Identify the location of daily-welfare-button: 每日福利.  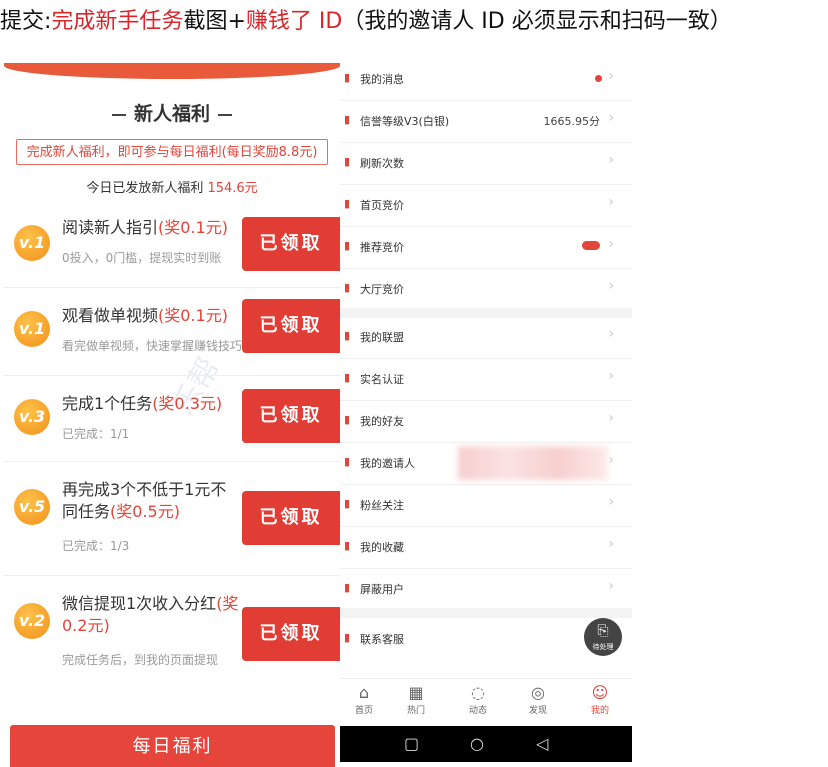
(172, 746).